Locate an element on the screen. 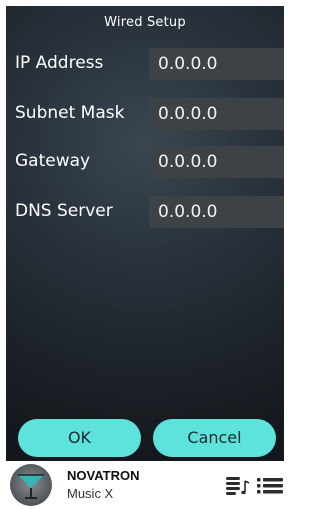 The width and height of the screenshot is (320, 509). gateway-field: 0.0.0.0 is located at coordinates (216, 162).